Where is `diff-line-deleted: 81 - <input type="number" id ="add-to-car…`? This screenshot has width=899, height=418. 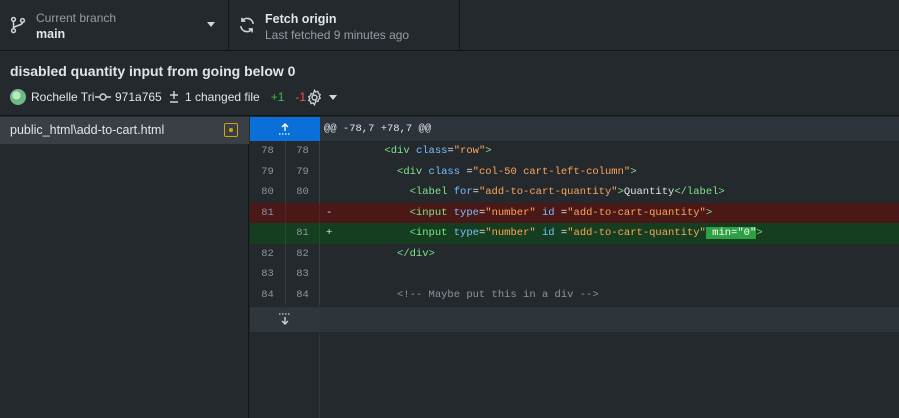
diff-line-deleted: 81 - <input type="number" id ="add-to-car… is located at coordinates (574, 212).